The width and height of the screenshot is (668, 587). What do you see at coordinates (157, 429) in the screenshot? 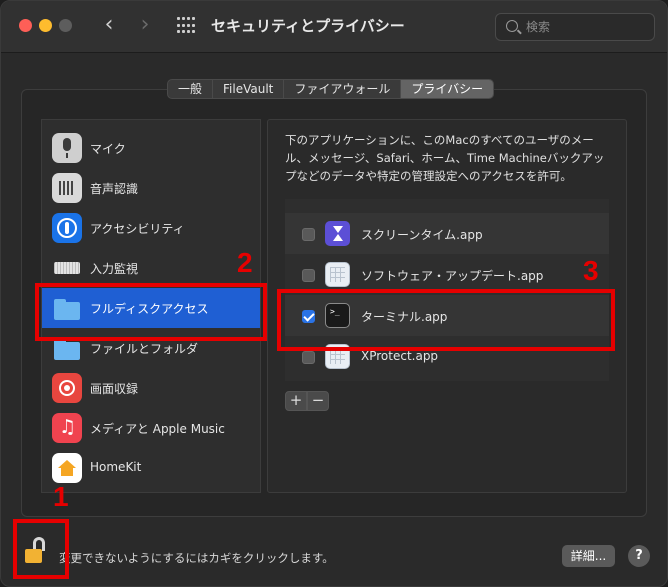
I see `sidebar-item-label: メディアと Apple Music` at bounding box center [157, 429].